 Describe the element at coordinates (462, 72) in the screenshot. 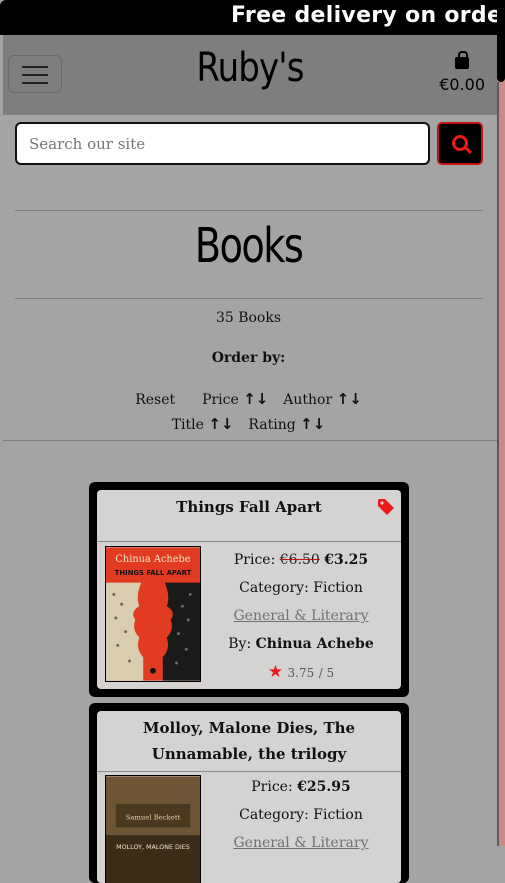

I see `cart-link: €0.00` at that location.